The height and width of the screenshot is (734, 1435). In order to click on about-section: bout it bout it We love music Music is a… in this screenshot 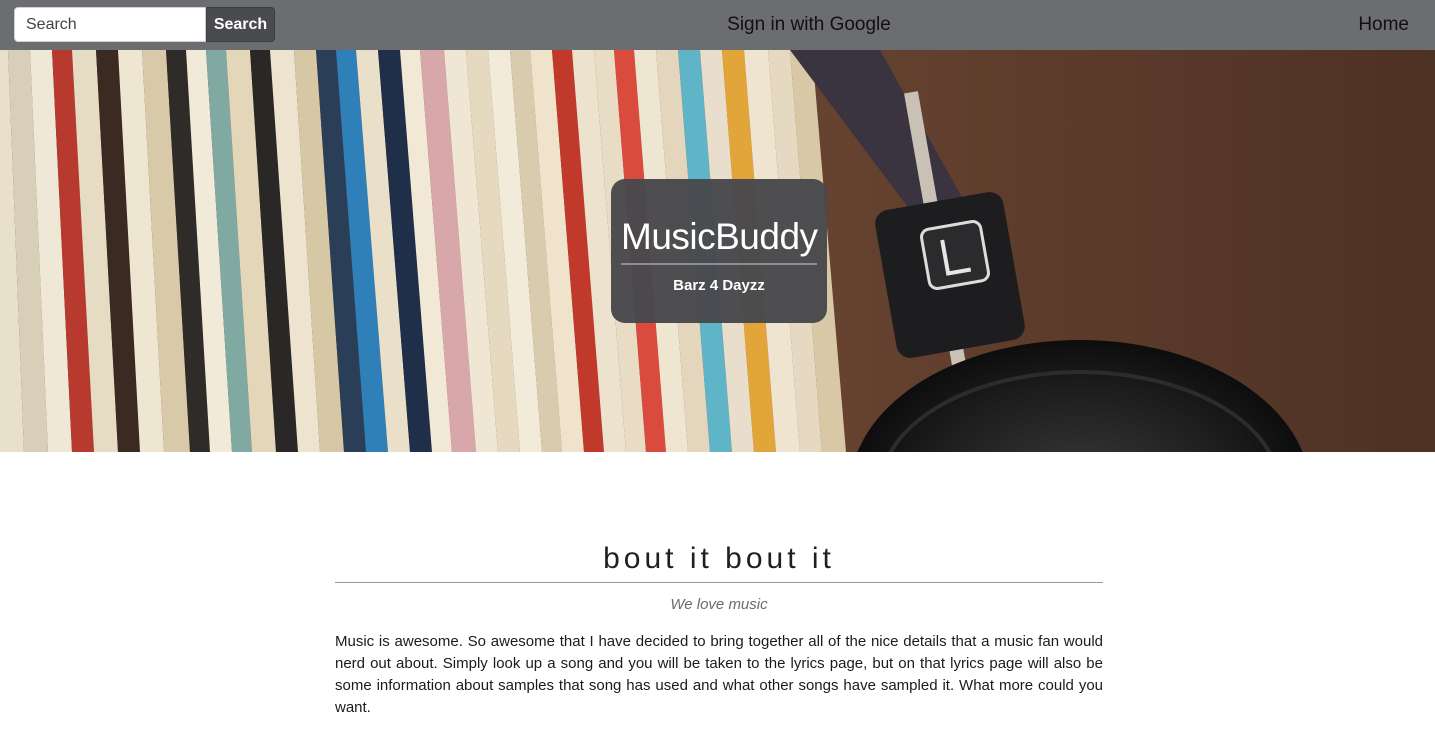, I will do `click(719, 637)`.